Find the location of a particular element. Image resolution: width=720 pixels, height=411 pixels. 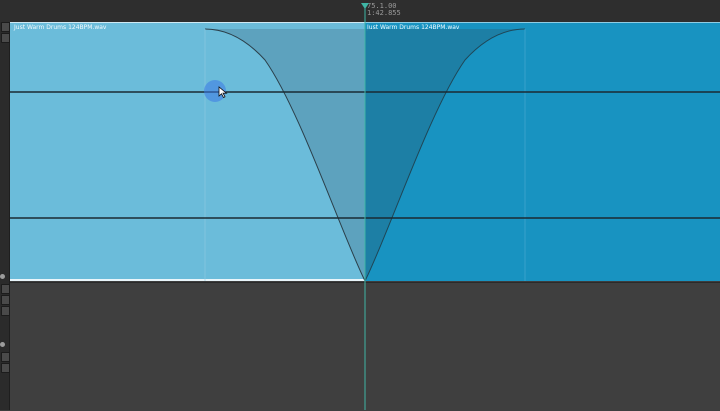

crossfade-fade-out-region is located at coordinates (285, 155).